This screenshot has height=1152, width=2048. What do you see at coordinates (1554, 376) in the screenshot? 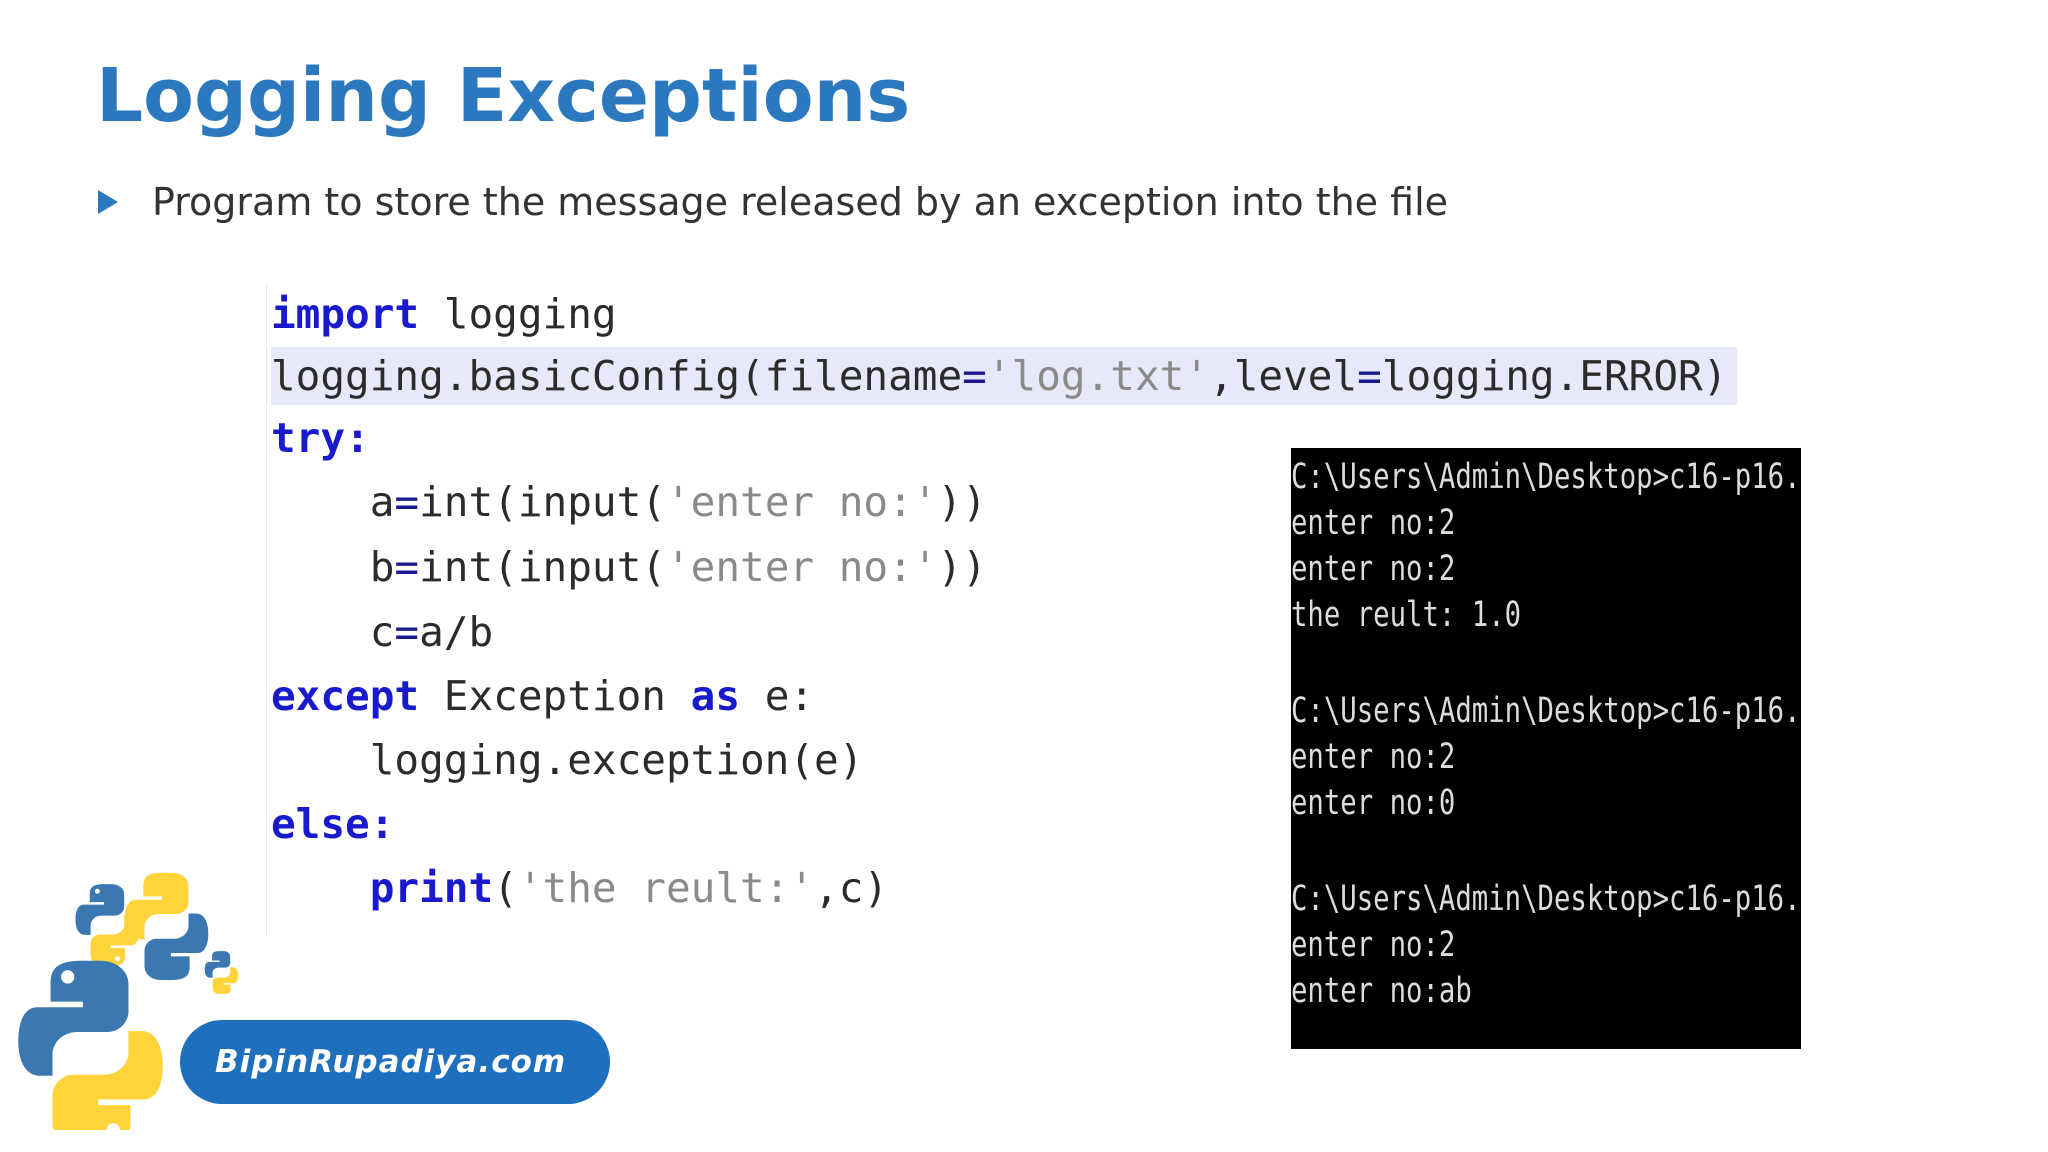
I see `code-text: logging.ERROR)` at bounding box center [1554, 376].